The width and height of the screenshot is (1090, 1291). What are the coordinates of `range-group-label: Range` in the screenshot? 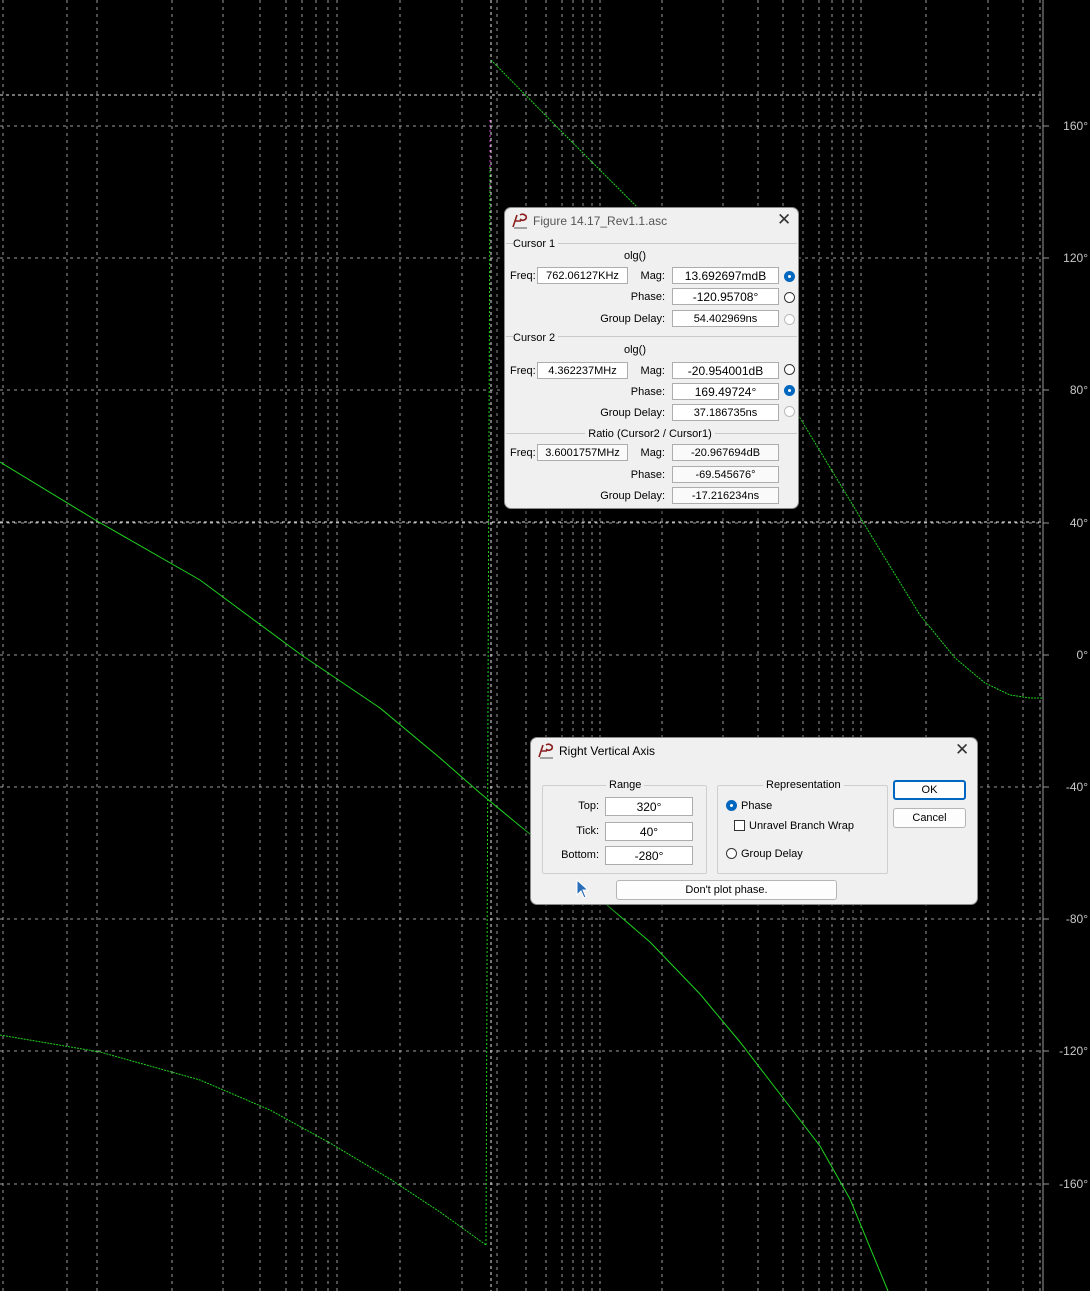 It's located at (625, 785).